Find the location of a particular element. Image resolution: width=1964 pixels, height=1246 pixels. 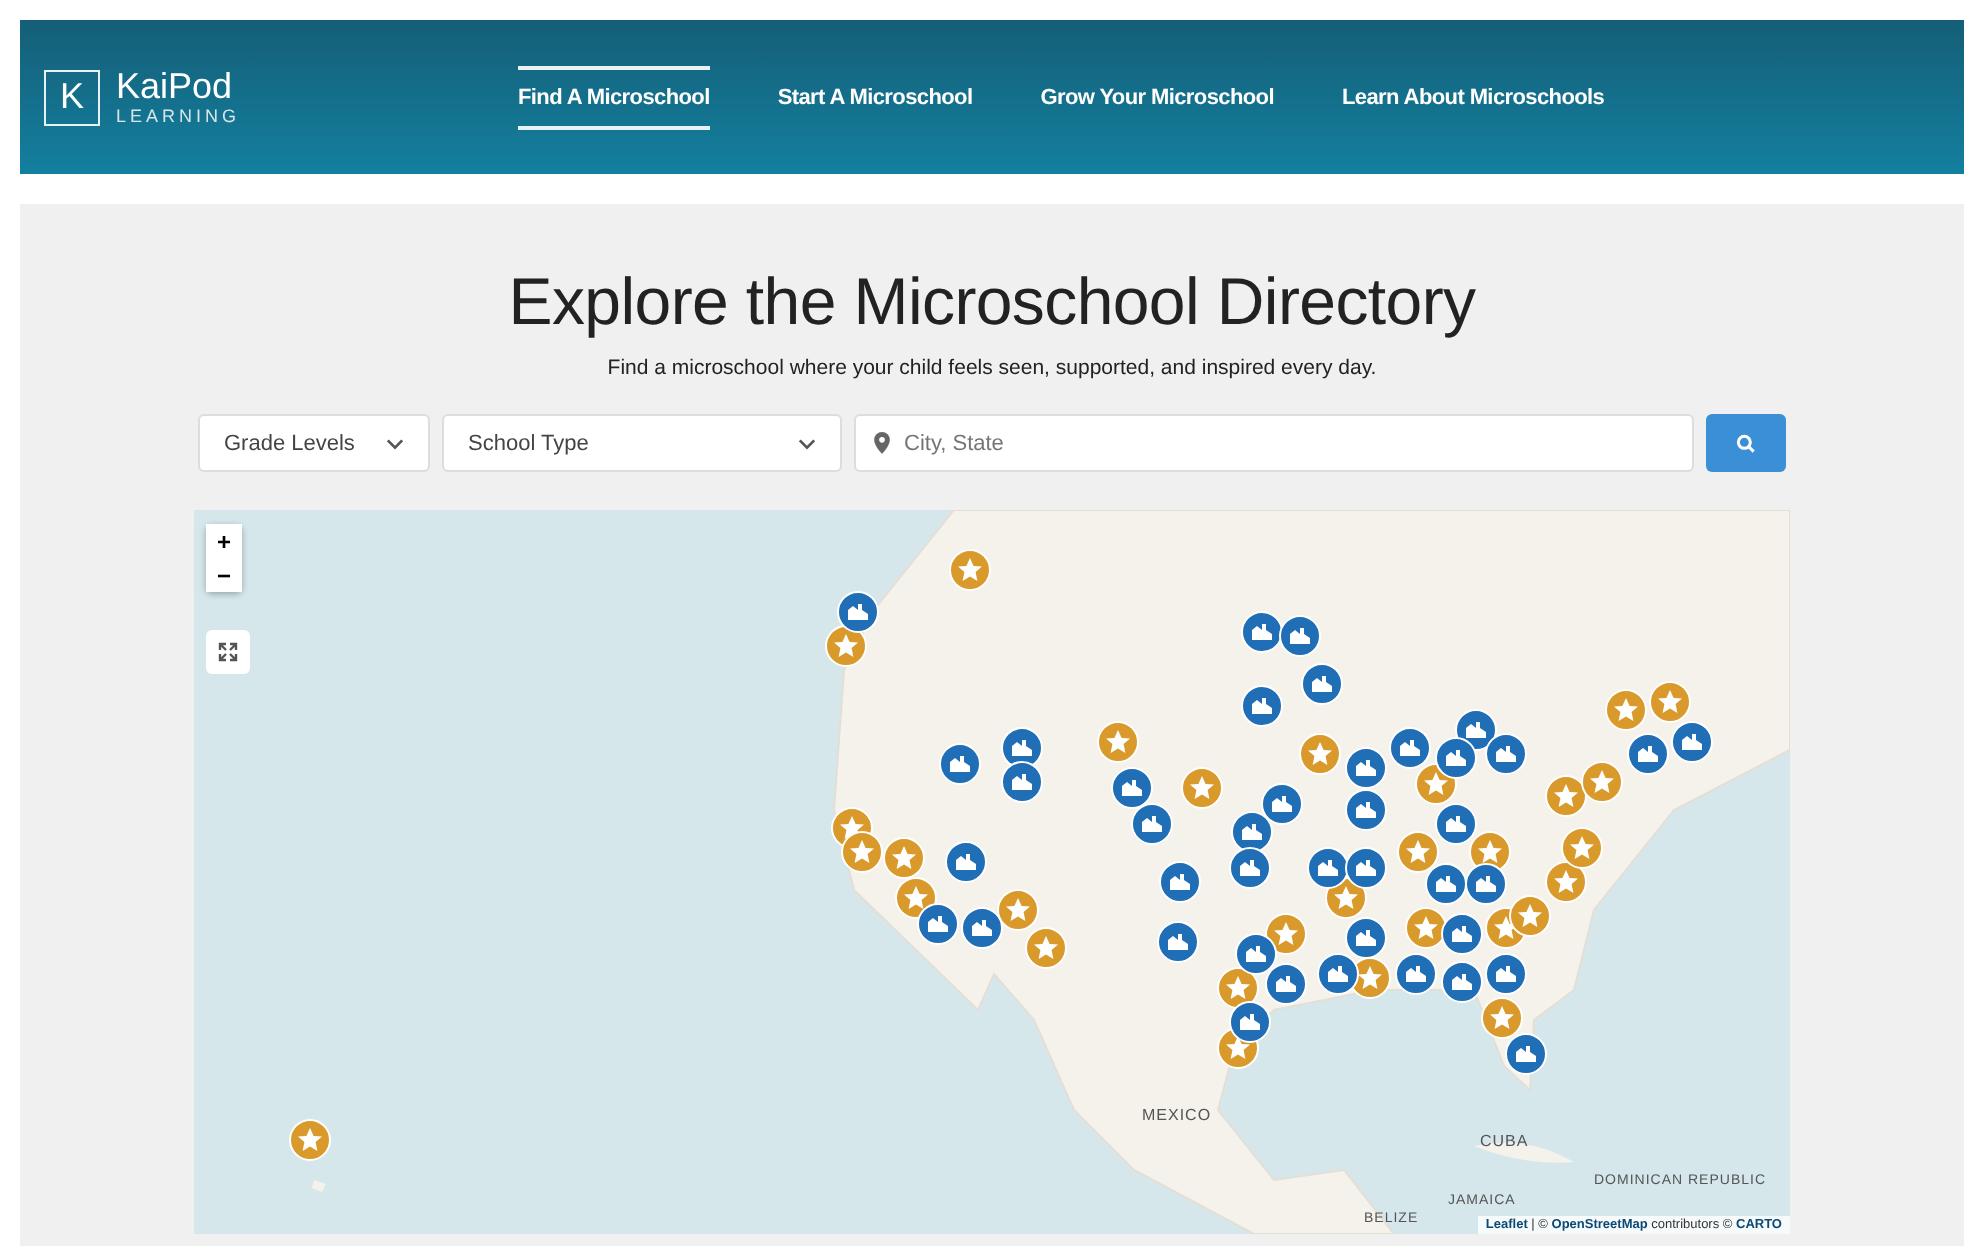

fullscreen-icon is located at coordinates (228, 652).